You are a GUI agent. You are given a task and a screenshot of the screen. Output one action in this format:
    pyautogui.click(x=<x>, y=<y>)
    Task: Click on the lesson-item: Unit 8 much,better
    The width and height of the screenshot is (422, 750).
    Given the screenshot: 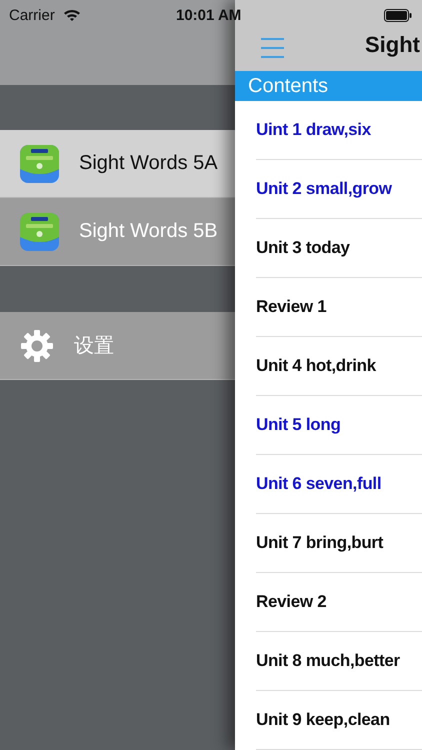 What is the action you would take?
    pyautogui.click(x=339, y=661)
    